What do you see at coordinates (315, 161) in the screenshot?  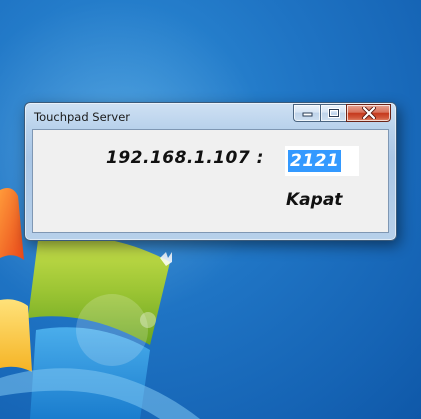 I see `port-value: 2121` at bounding box center [315, 161].